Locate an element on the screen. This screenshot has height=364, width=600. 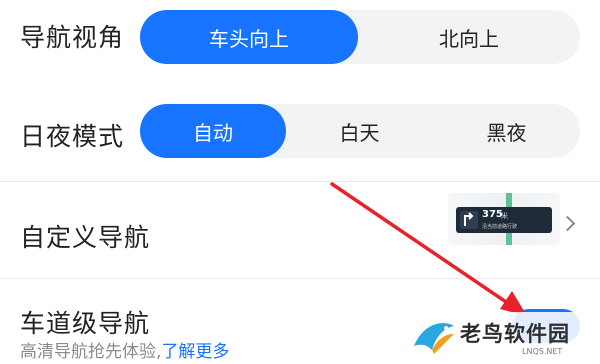
day-night-option-day: 白天 is located at coordinates (359, 131).